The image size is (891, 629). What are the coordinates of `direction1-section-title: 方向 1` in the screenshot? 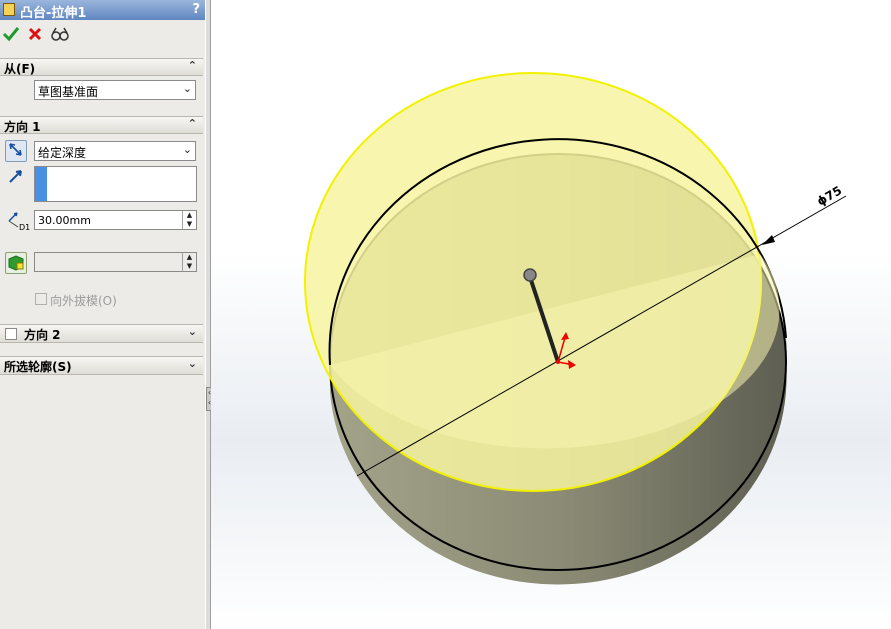 It's located at (22, 127).